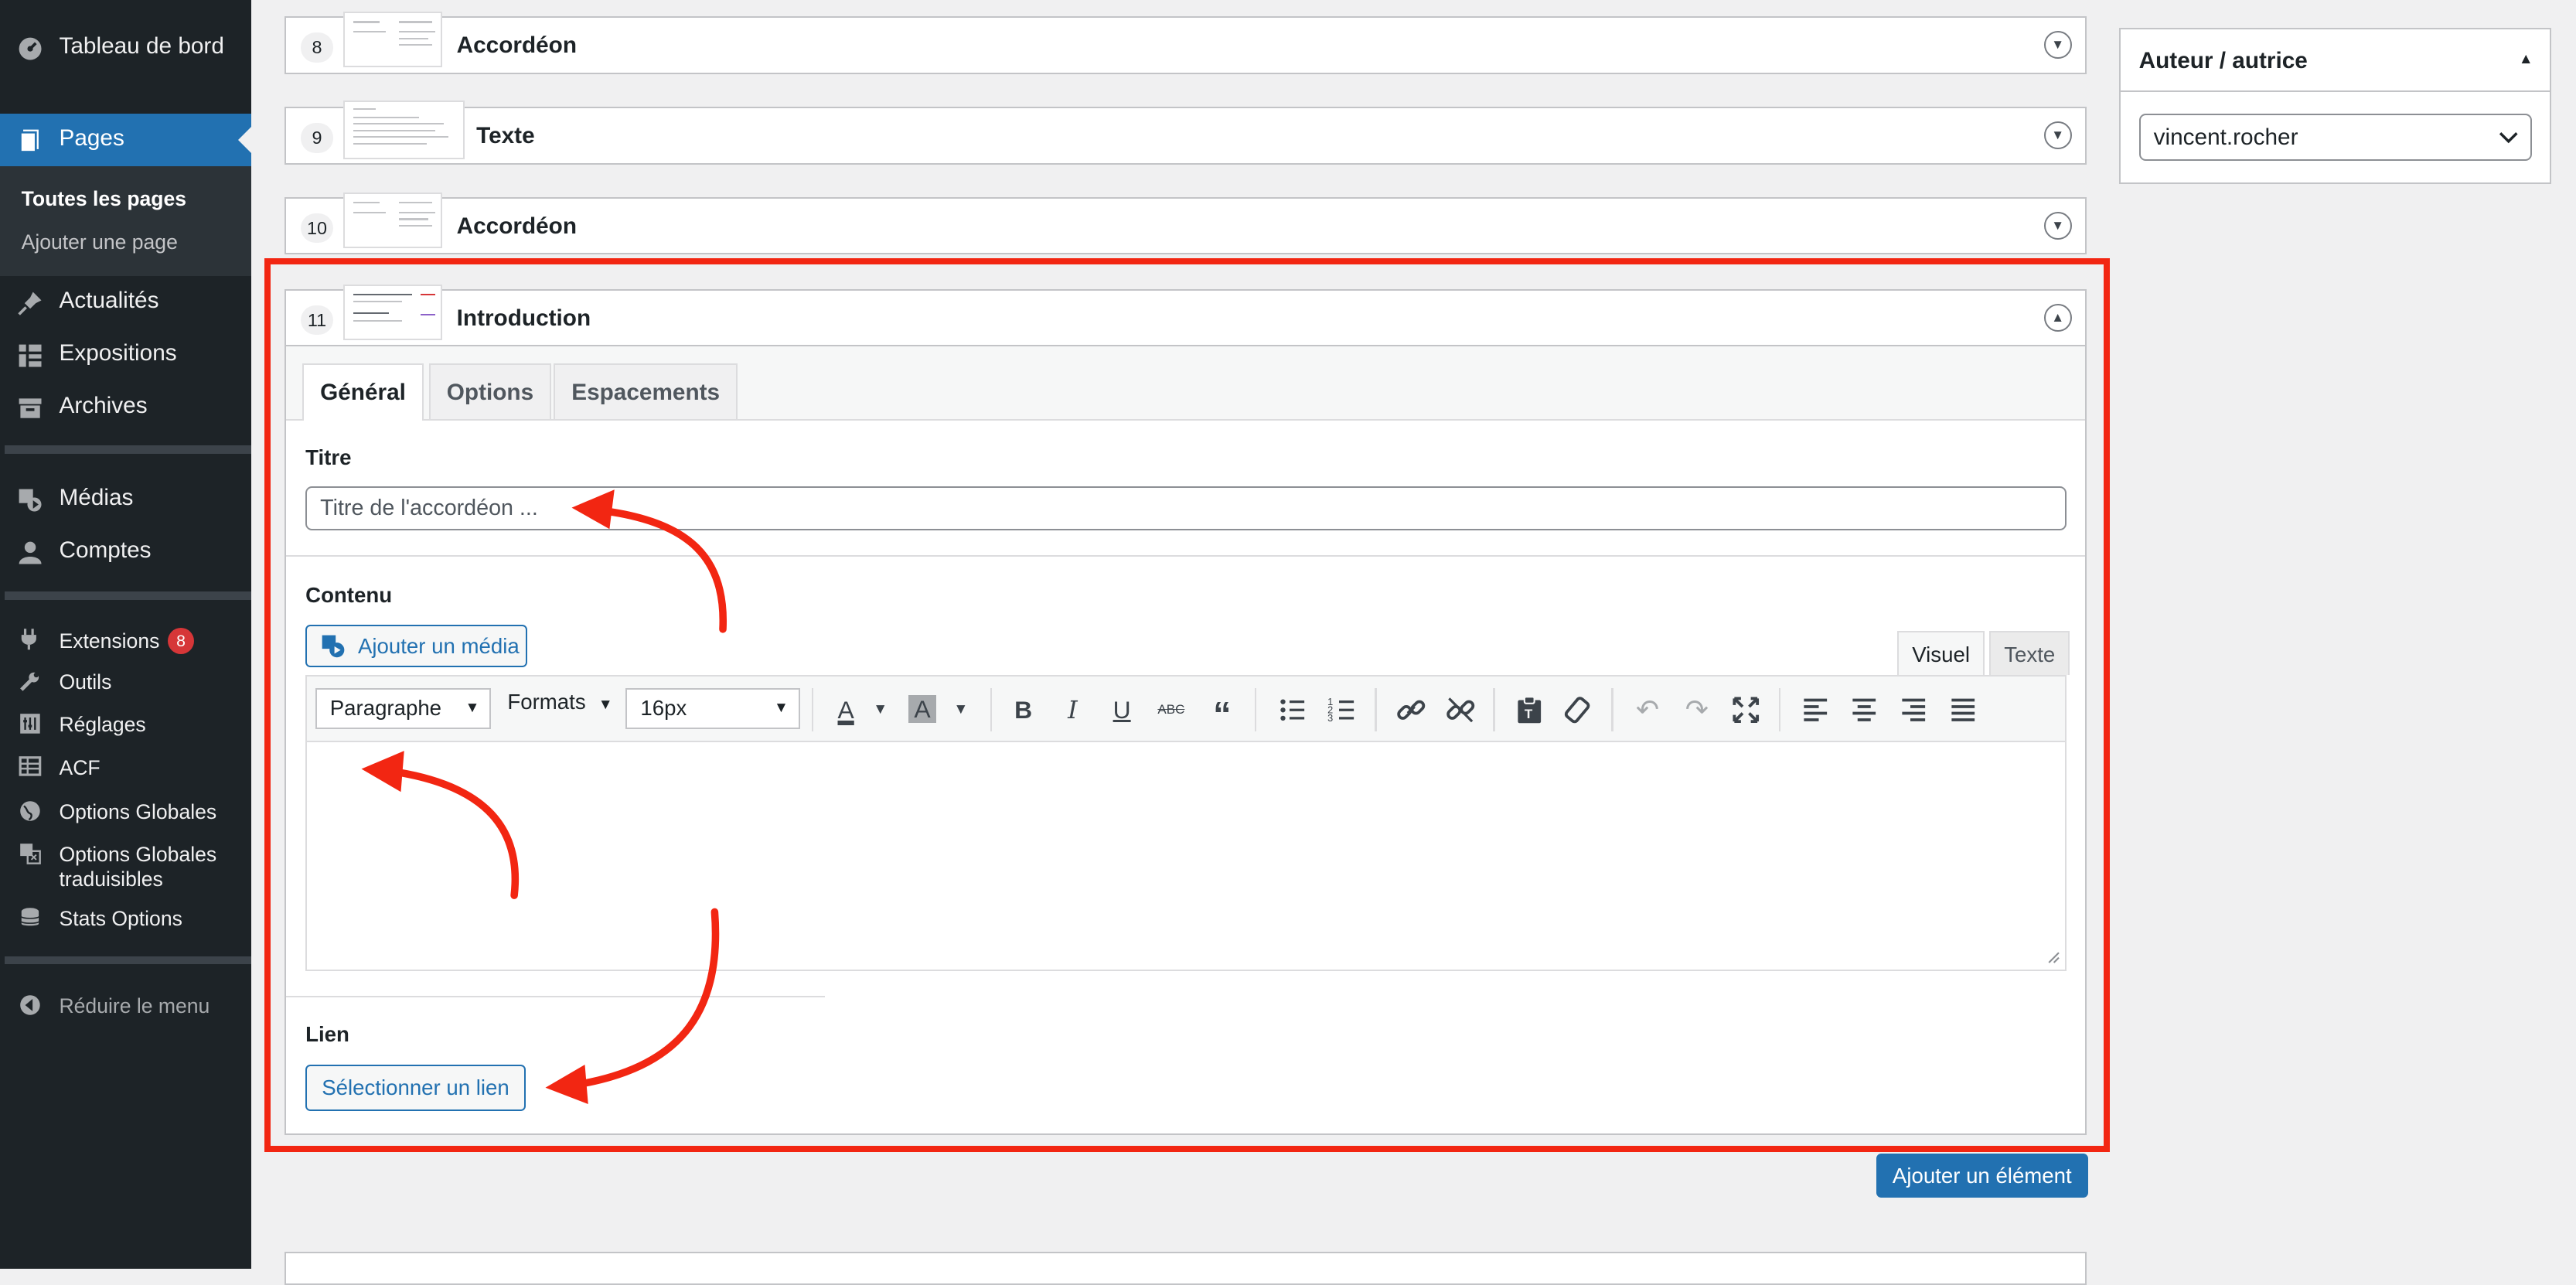 This screenshot has width=2576, height=1285. What do you see at coordinates (1913, 710) in the screenshot?
I see `align-right-icon` at bounding box center [1913, 710].